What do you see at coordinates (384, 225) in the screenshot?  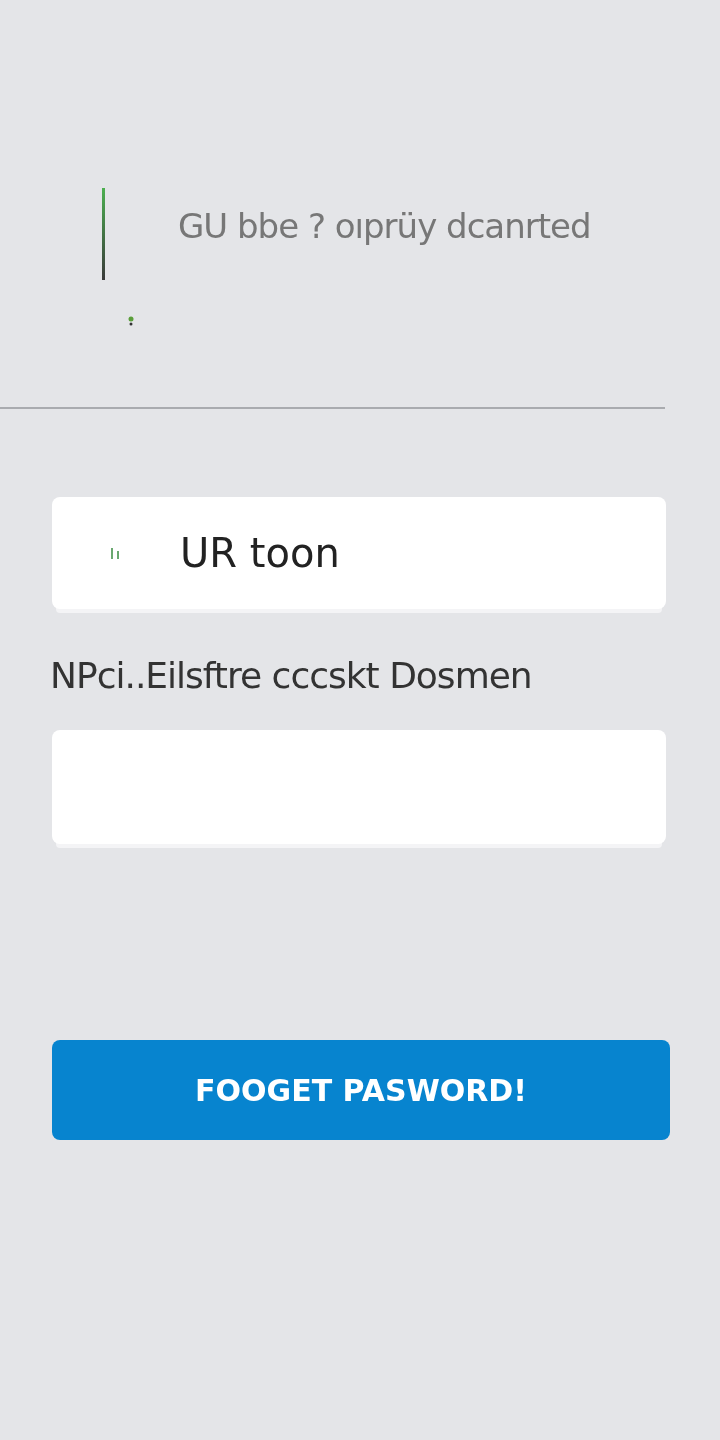 I see `page-title: GU bbe ? oıprüy dcanrted` at bounding box center [384, 225].